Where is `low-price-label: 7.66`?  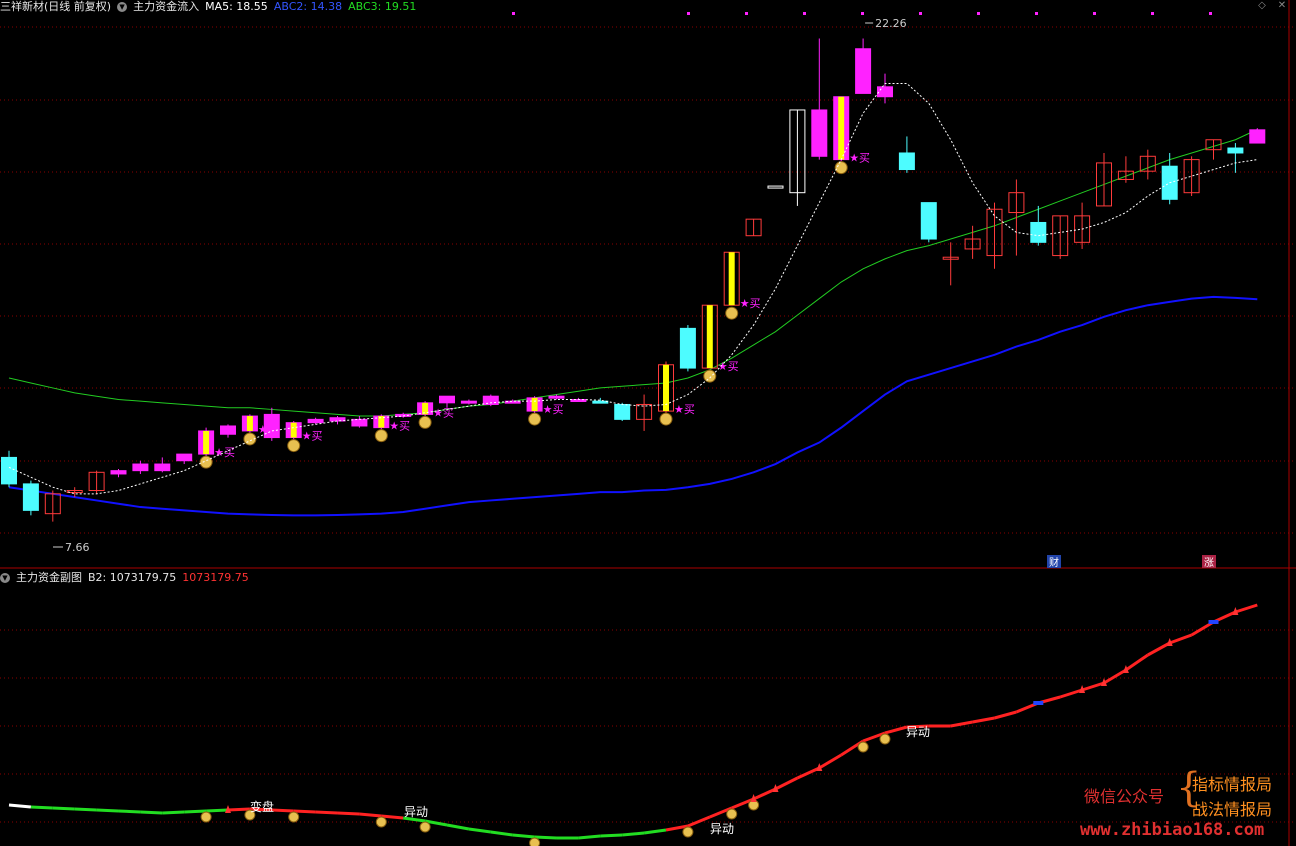
low-price-label: 7.66 is located at coordinates (77, 547).